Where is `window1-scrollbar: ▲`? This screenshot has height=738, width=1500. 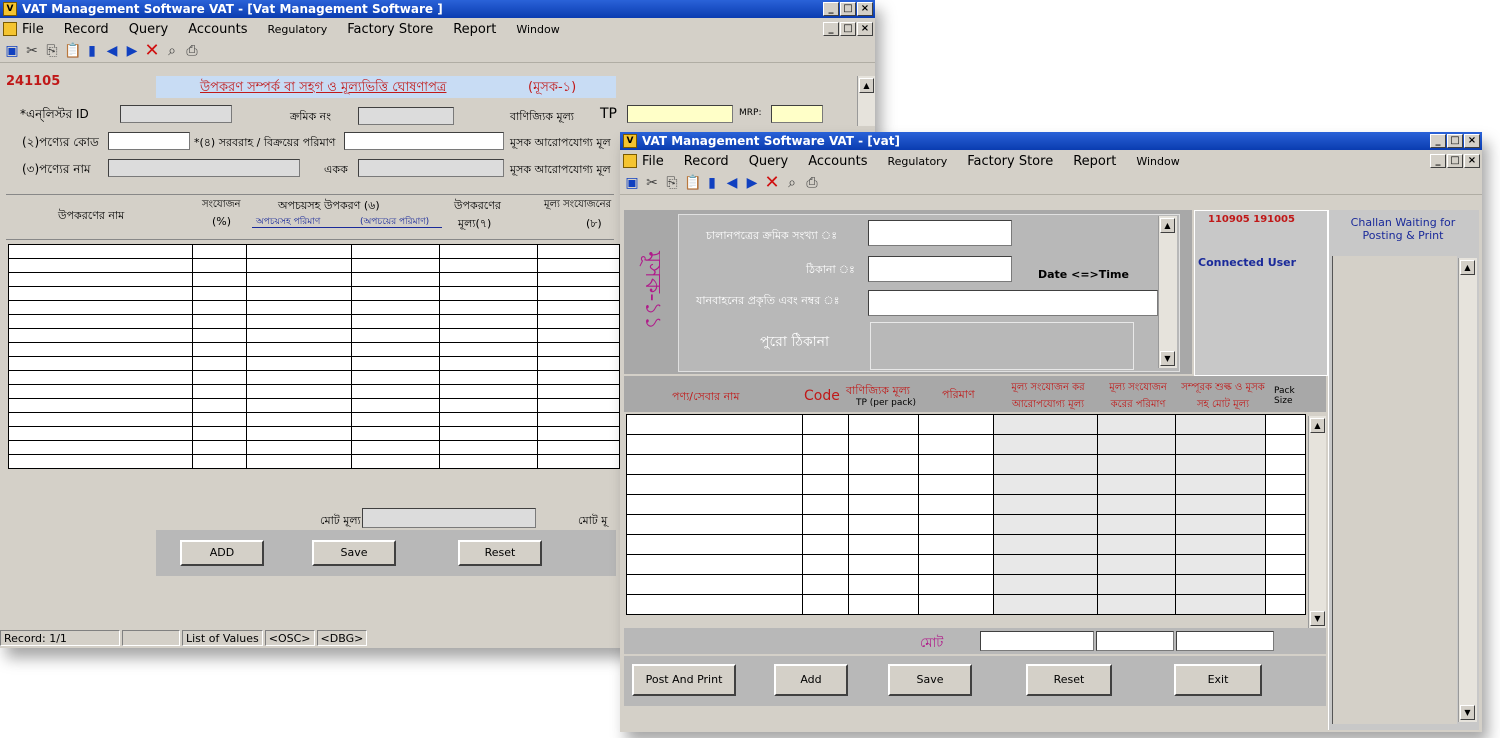
window1-scrollbar: ▲ is located at coordinates (866, 101).